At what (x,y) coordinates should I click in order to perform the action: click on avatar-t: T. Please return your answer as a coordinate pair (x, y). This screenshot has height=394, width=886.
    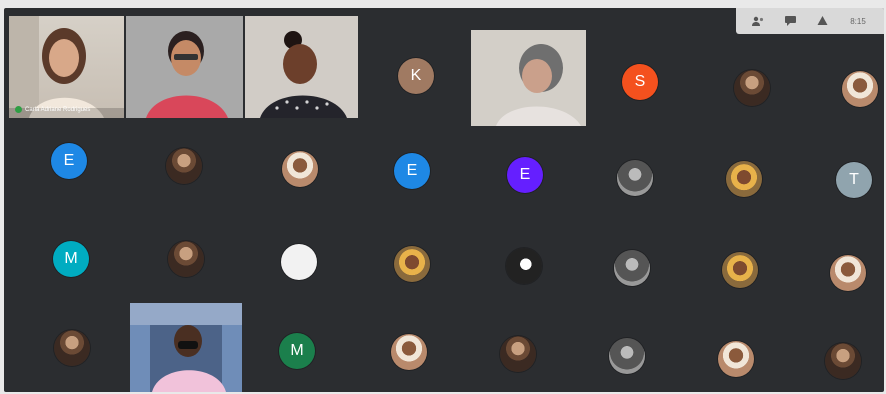
    Looking at the image, I should click on (854, 180).